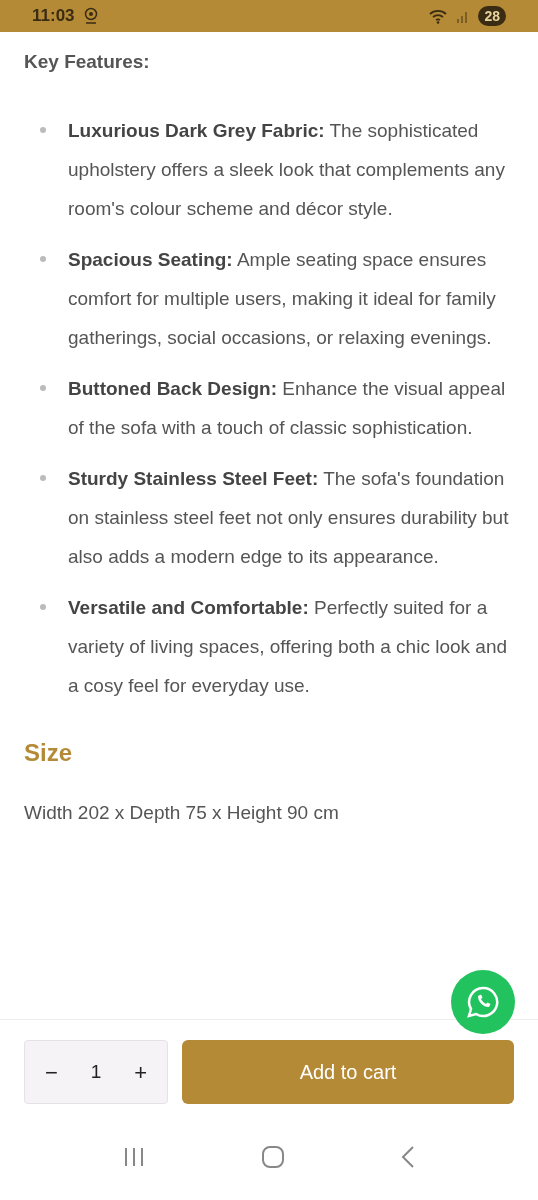 This screenshot has height=1200, width=538. What do you see at coordinates (49, 752) in the screenshot?
I see `size-heading: Size` at bounding box center [49, 752].